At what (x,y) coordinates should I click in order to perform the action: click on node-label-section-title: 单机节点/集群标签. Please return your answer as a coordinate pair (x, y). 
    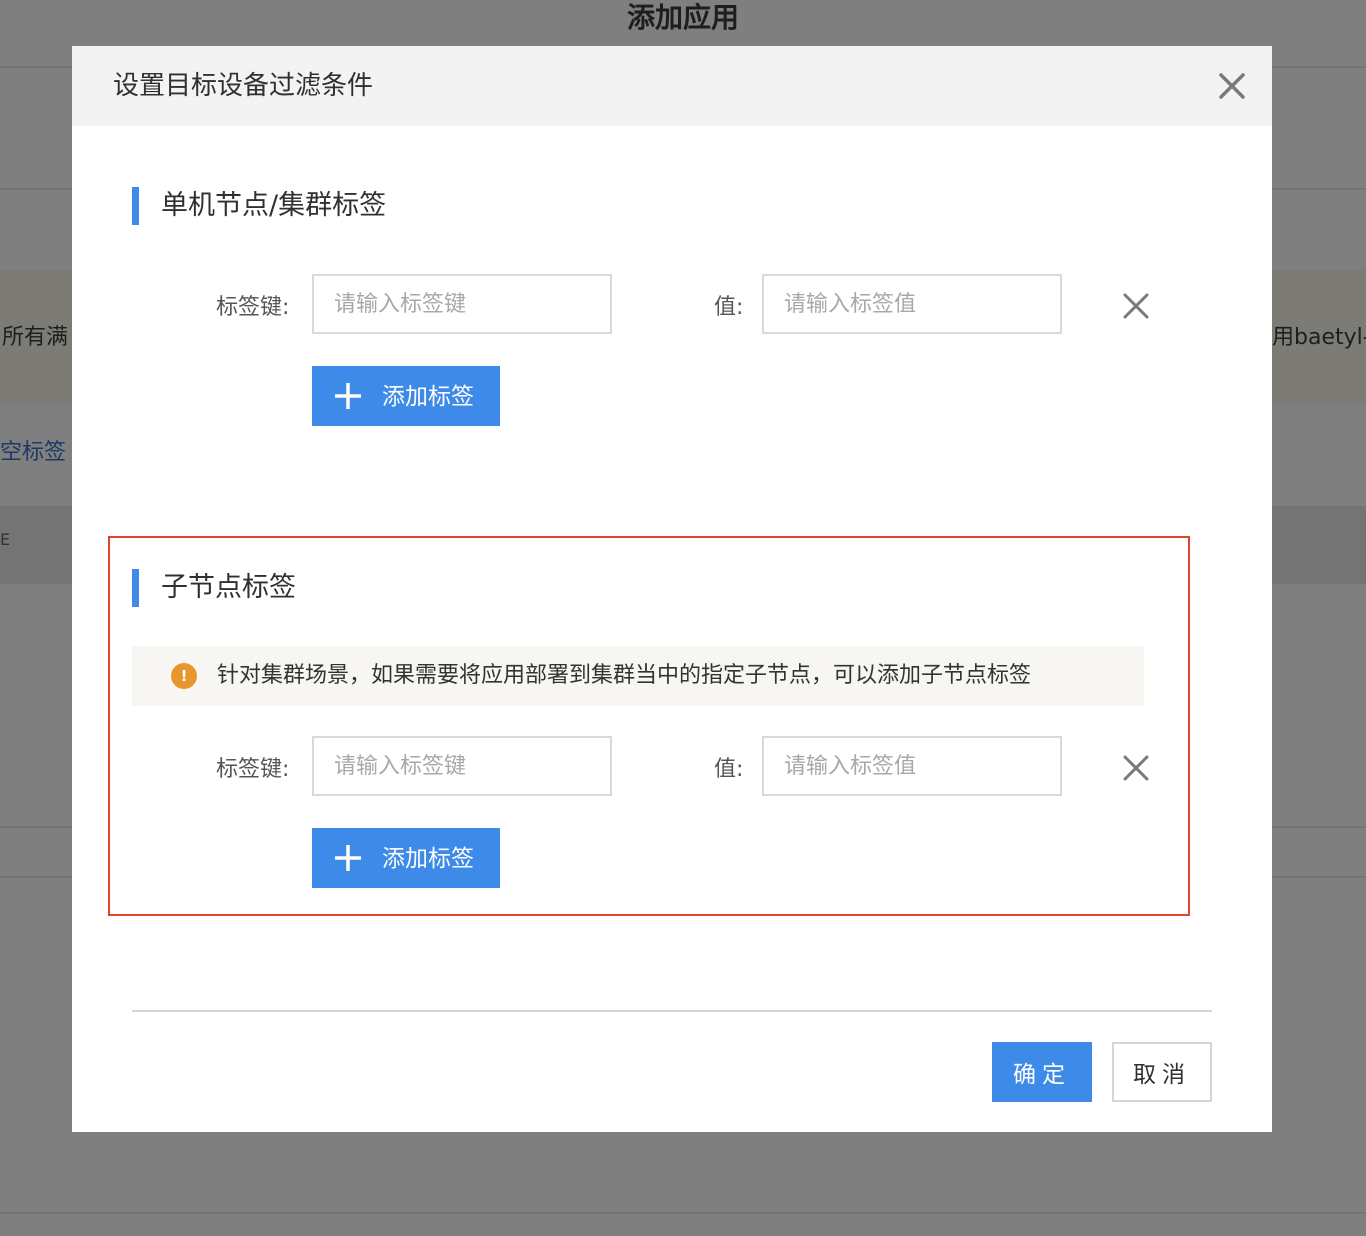
    Looking at the image, I should click on (274, 205).